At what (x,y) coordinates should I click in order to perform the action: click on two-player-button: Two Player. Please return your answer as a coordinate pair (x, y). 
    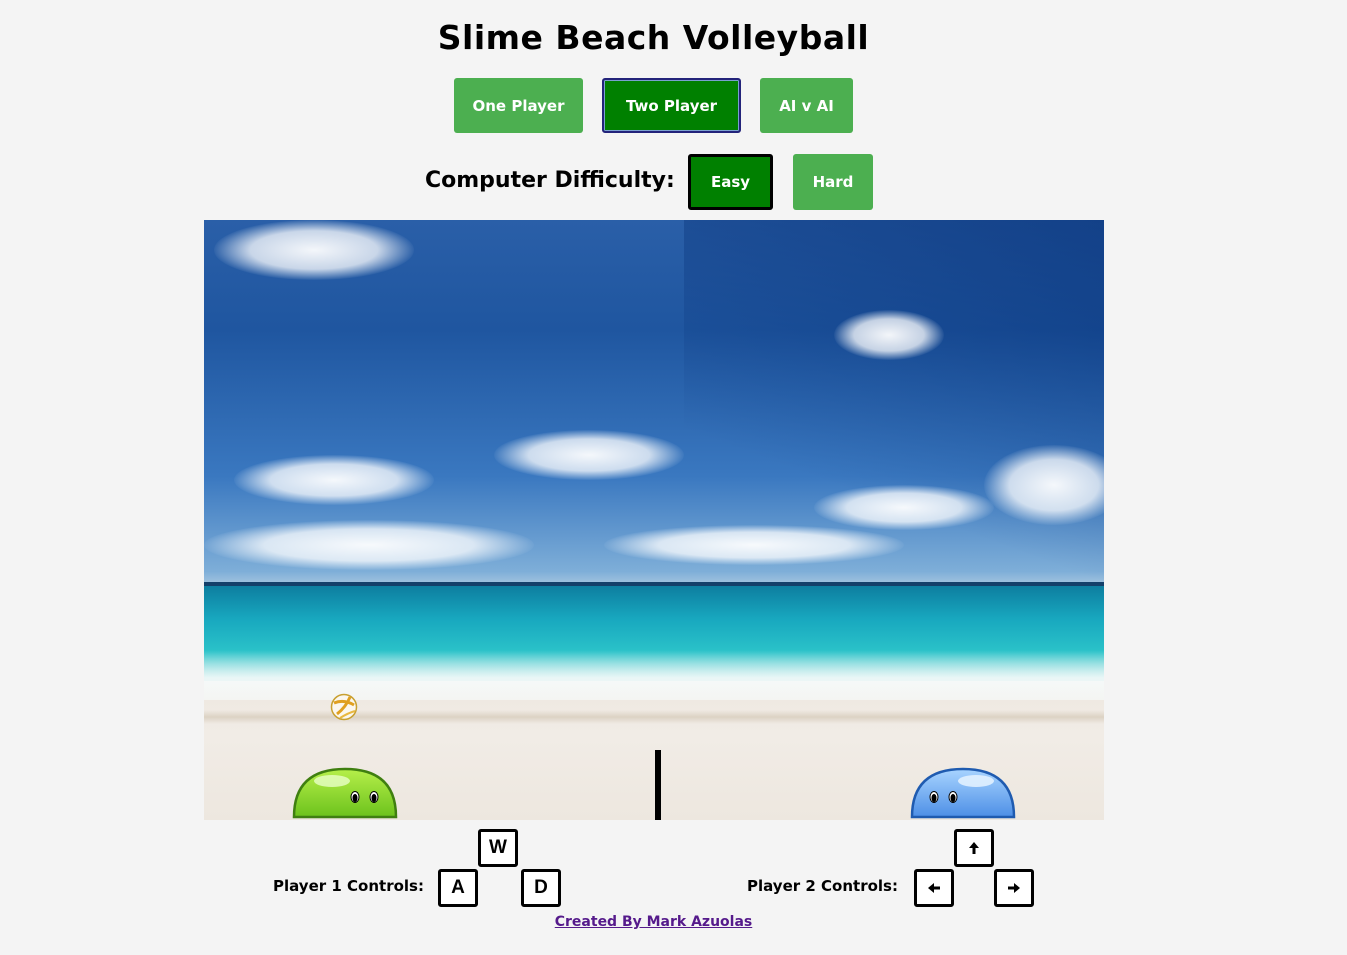
    Looking at the image, I should click on (671, 105).